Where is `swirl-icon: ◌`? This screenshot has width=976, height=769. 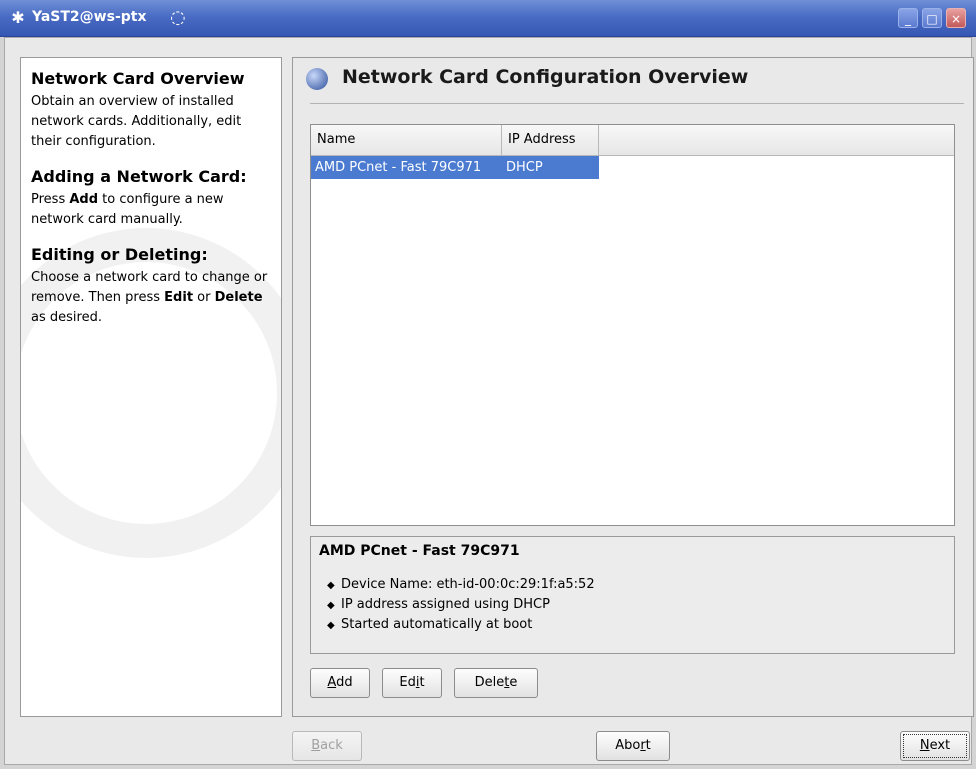
swirl-icon: ◌ is located at coordinates (178, 17).